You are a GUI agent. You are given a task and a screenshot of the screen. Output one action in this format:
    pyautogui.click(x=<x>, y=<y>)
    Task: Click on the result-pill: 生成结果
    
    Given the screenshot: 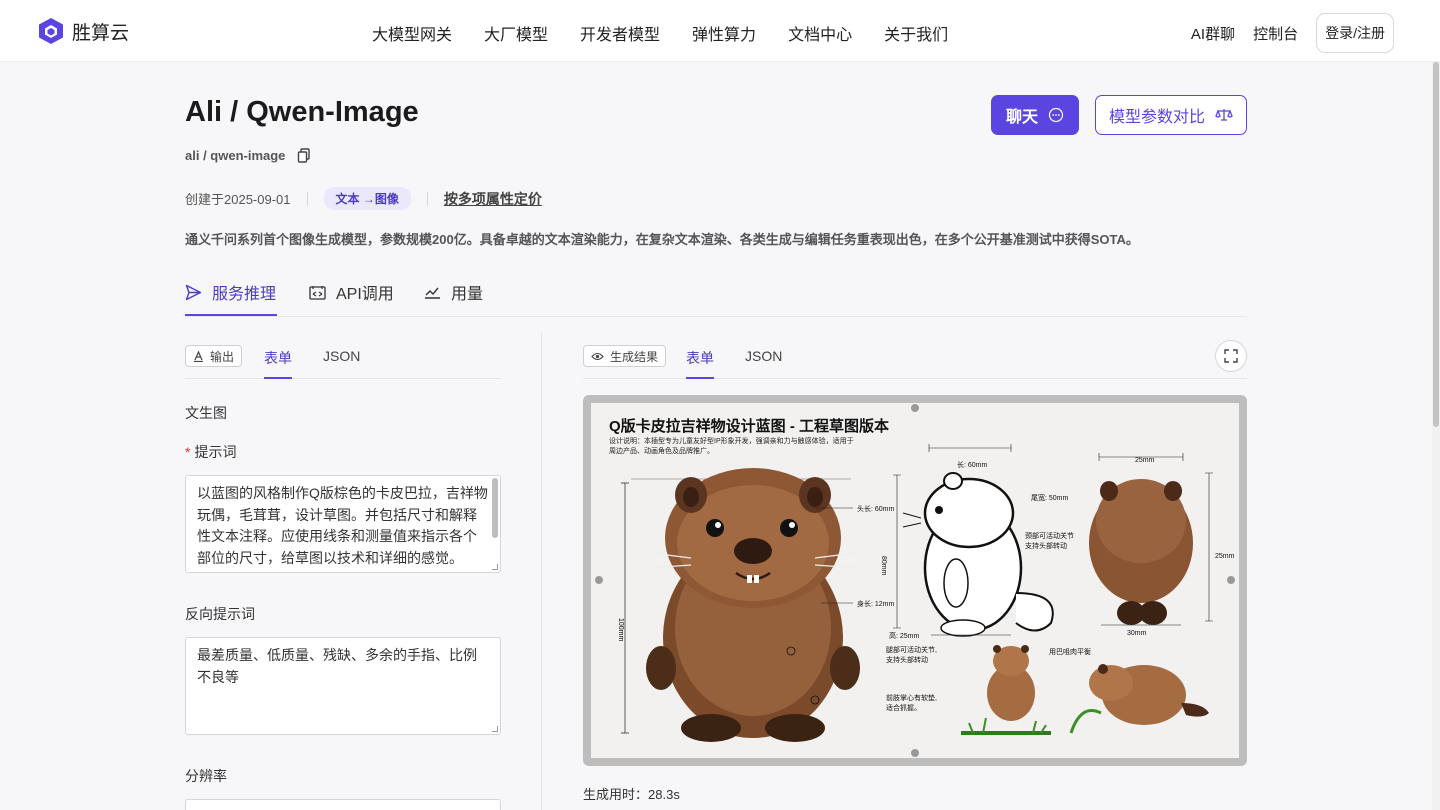 What is the action you would take?
    pyautogui.click(x=625, y=356)
    